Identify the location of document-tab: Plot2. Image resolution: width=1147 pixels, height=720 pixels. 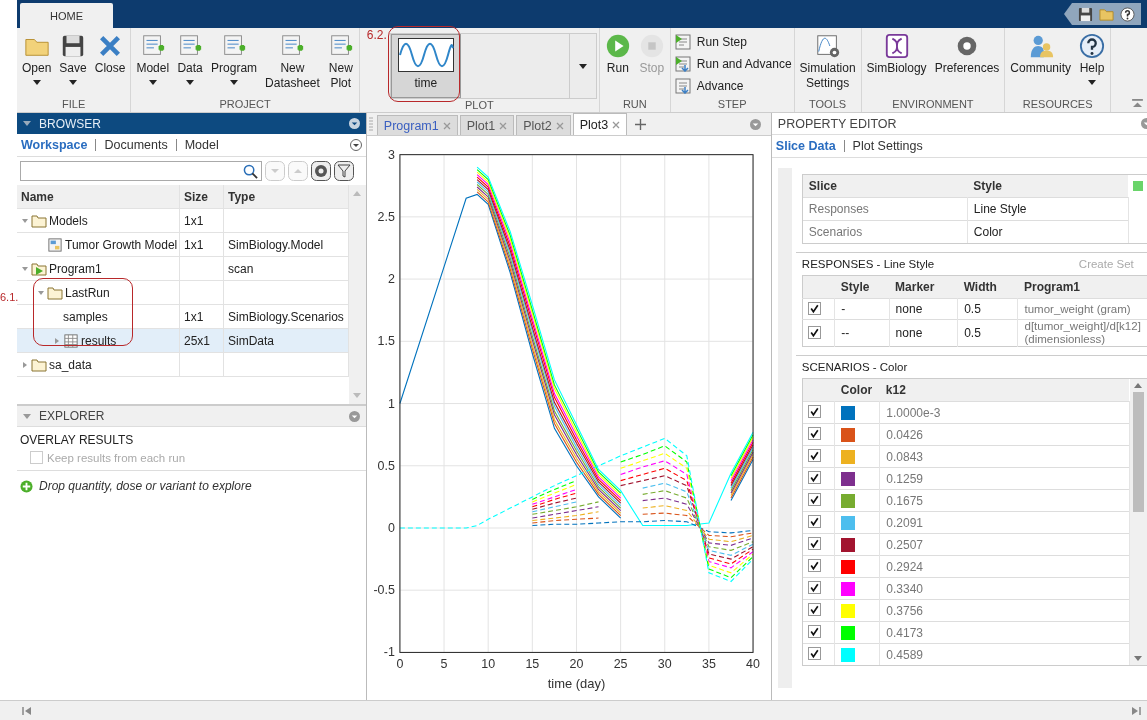
(543, 125).